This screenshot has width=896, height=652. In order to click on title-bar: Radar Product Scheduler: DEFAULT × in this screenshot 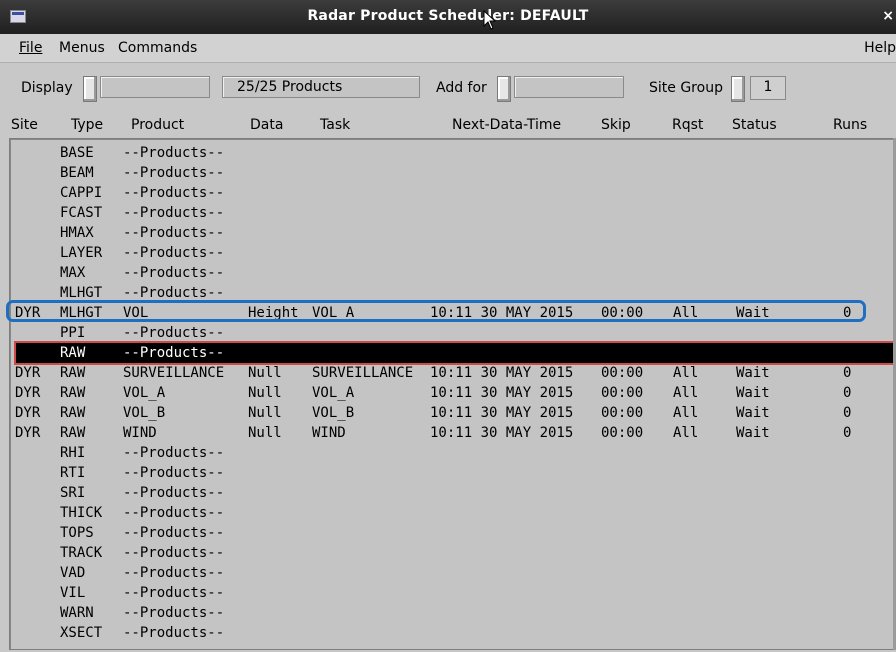, I will do `click(448, 17)`.